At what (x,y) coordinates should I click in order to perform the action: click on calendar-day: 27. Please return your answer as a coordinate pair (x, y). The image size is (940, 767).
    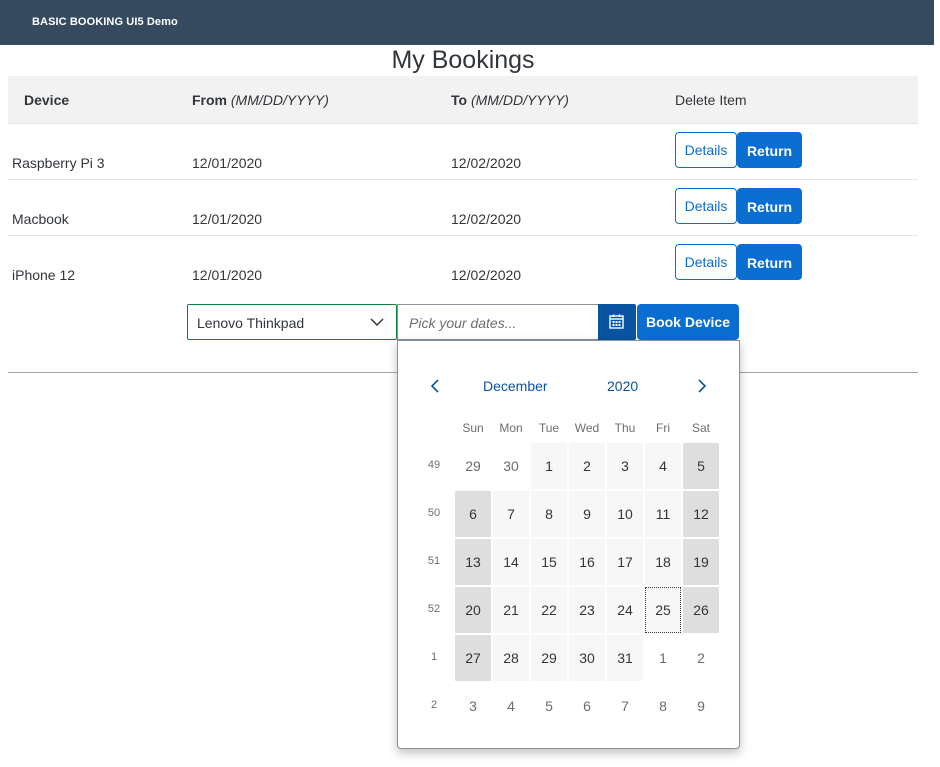
    Looking at the image, I should click on (473, 658).